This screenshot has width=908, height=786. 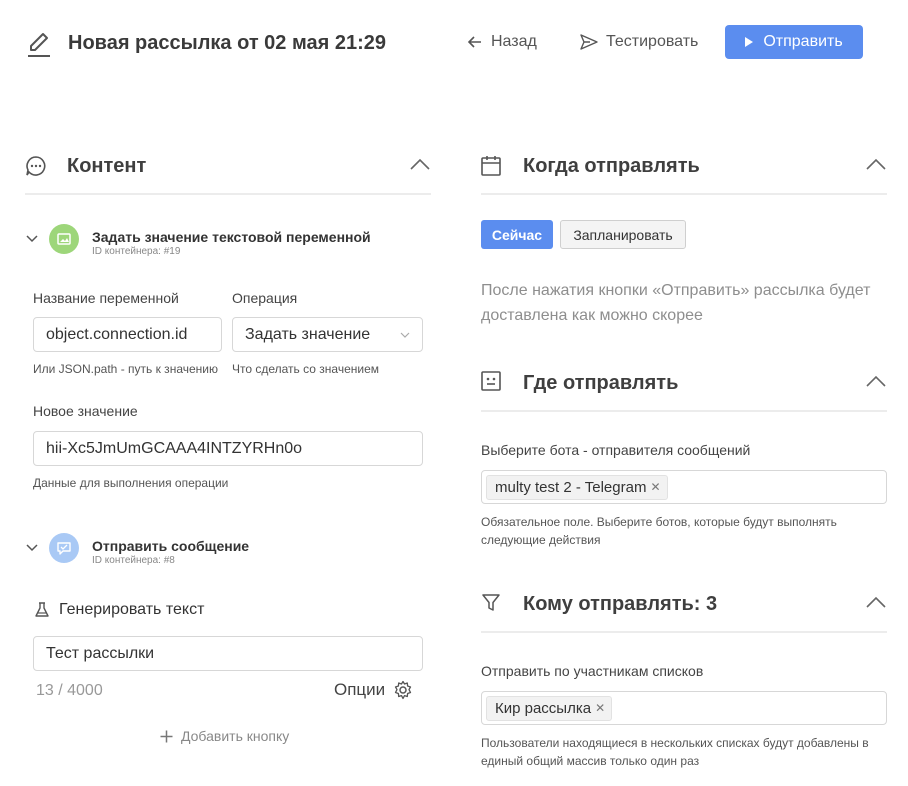 I want to click on bot-select-label: Выберите бота - отправителя сообщений, so click(x=616, y=450).